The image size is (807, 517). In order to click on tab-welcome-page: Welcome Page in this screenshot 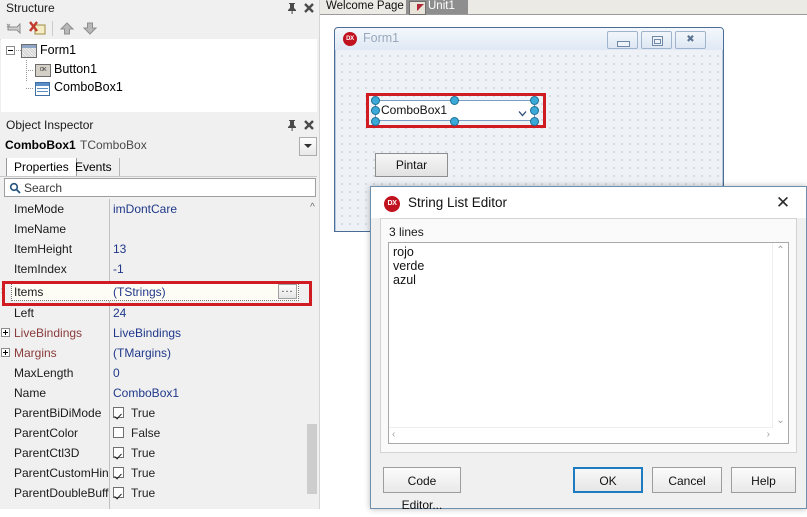, I will do `click(365, 7)`.